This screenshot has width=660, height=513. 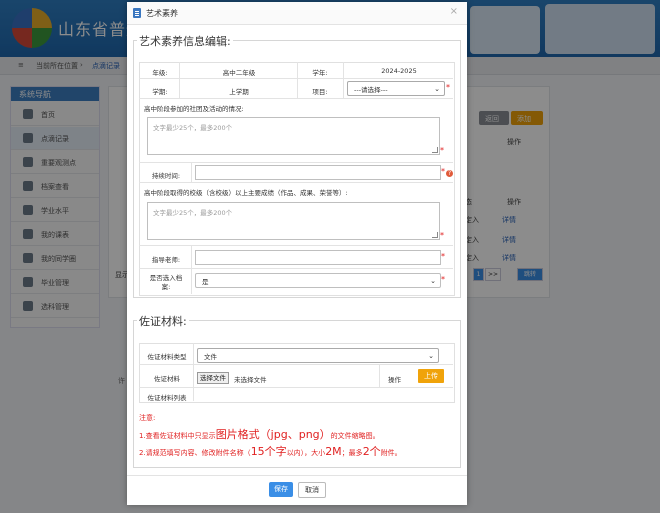 I want to click on close-icon: ×, so click(x=454, y=11).